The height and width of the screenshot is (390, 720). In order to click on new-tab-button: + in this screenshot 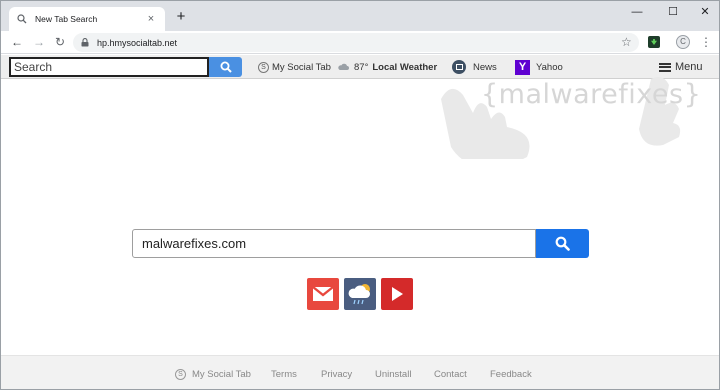, I will do `click(181, 17)`.